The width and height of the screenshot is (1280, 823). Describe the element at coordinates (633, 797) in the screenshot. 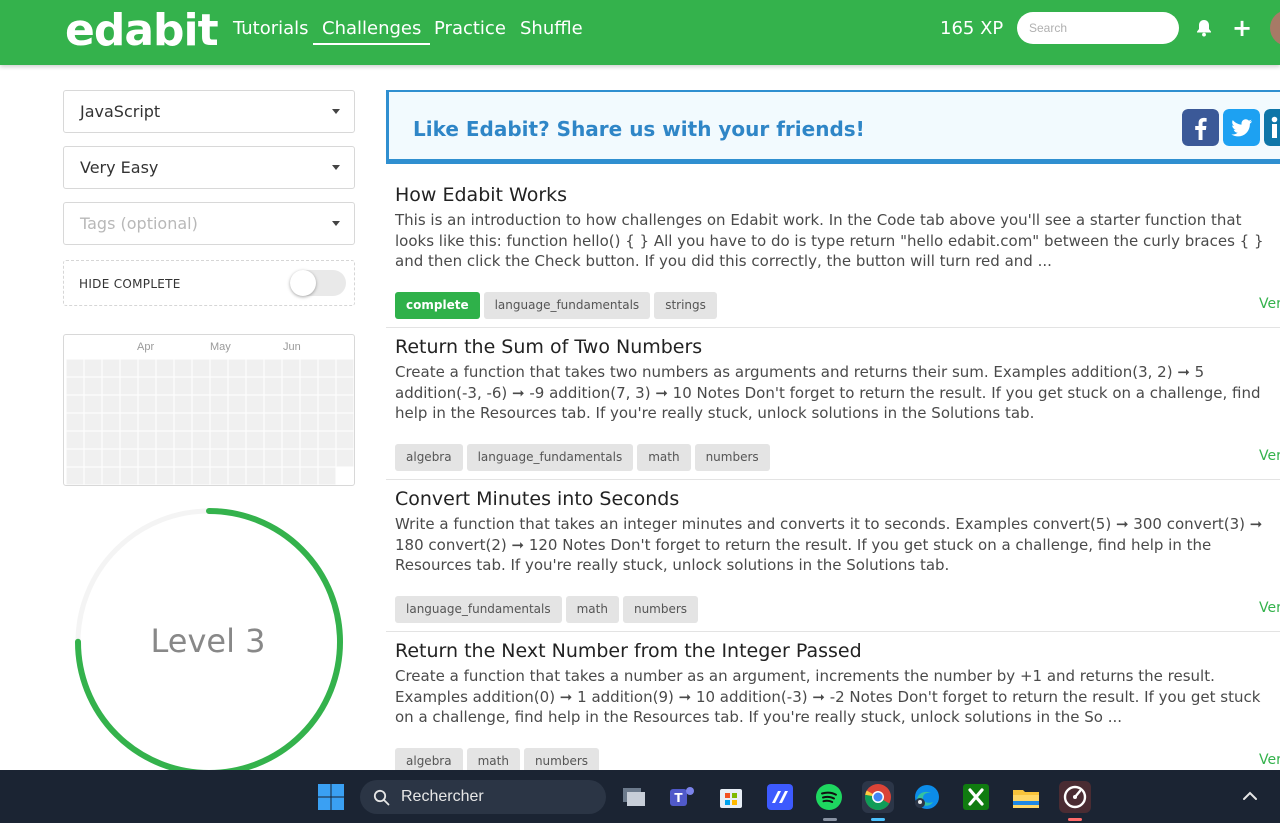

I see `task-view-icon` at that location.